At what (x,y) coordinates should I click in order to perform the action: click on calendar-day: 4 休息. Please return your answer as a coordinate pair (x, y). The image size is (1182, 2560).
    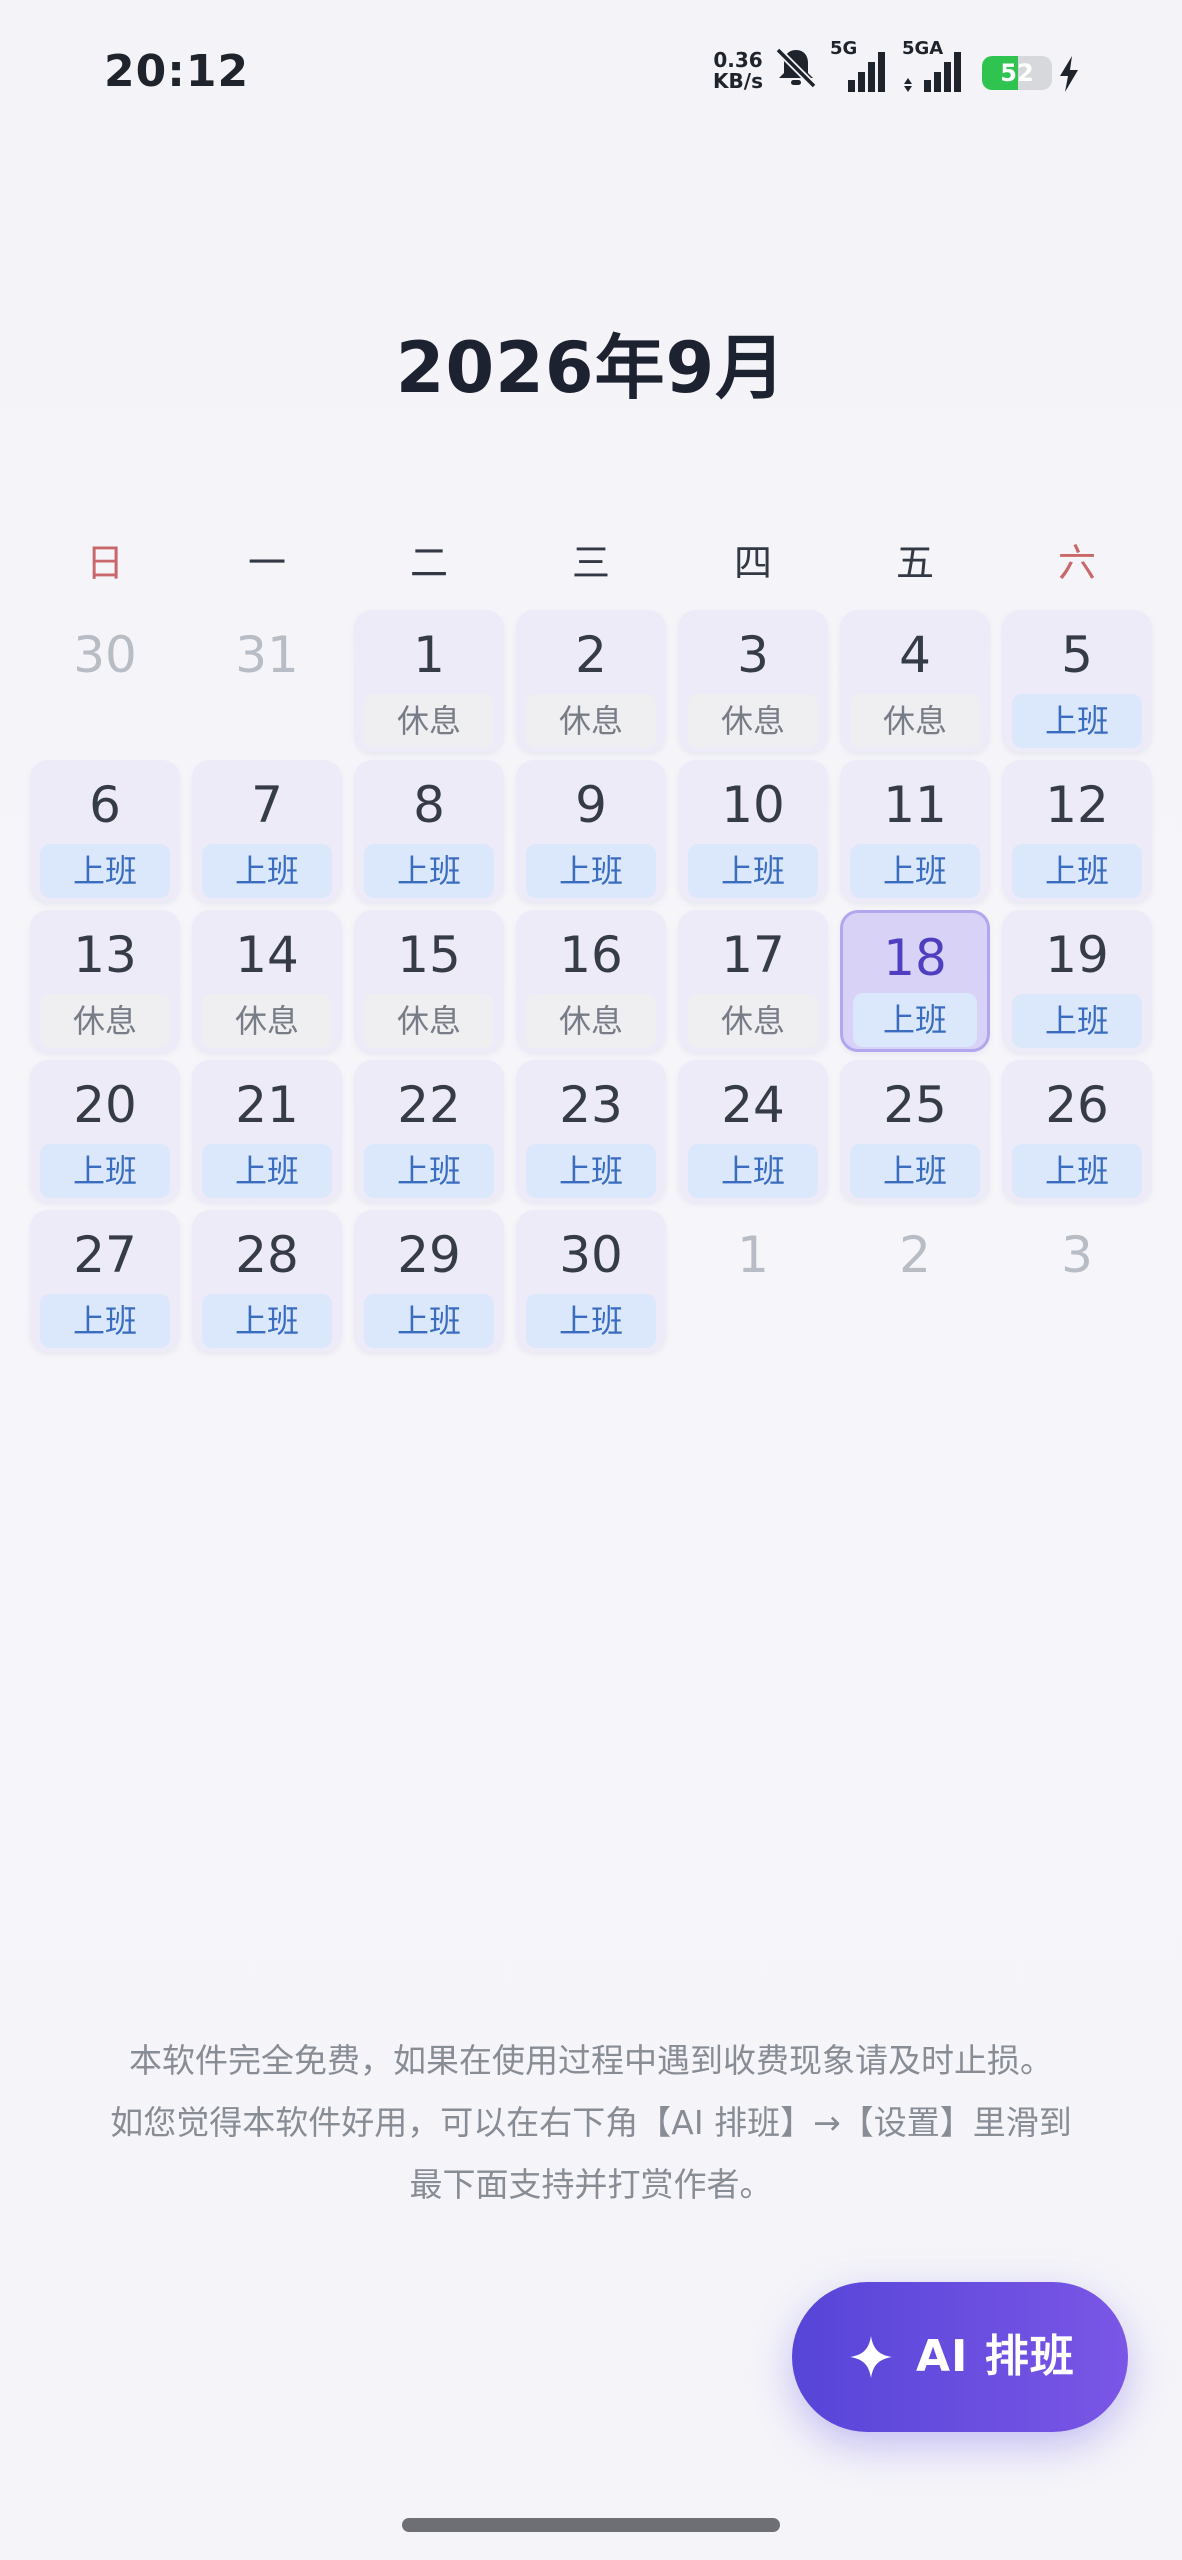
    Looking at the image, I should click on (915, 681).